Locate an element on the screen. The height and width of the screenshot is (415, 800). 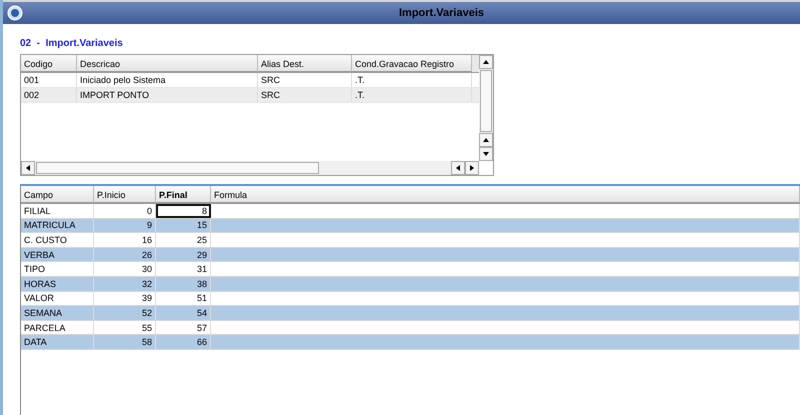
app-icon is located at coordinates (15, 13).